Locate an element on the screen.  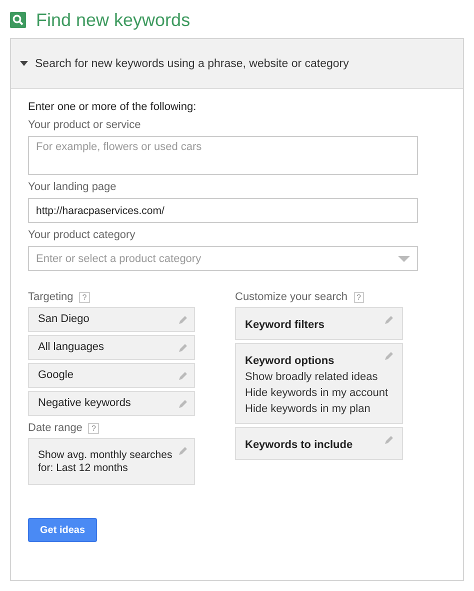
option-card: Keywords to include is located at coordinates (319, 443).